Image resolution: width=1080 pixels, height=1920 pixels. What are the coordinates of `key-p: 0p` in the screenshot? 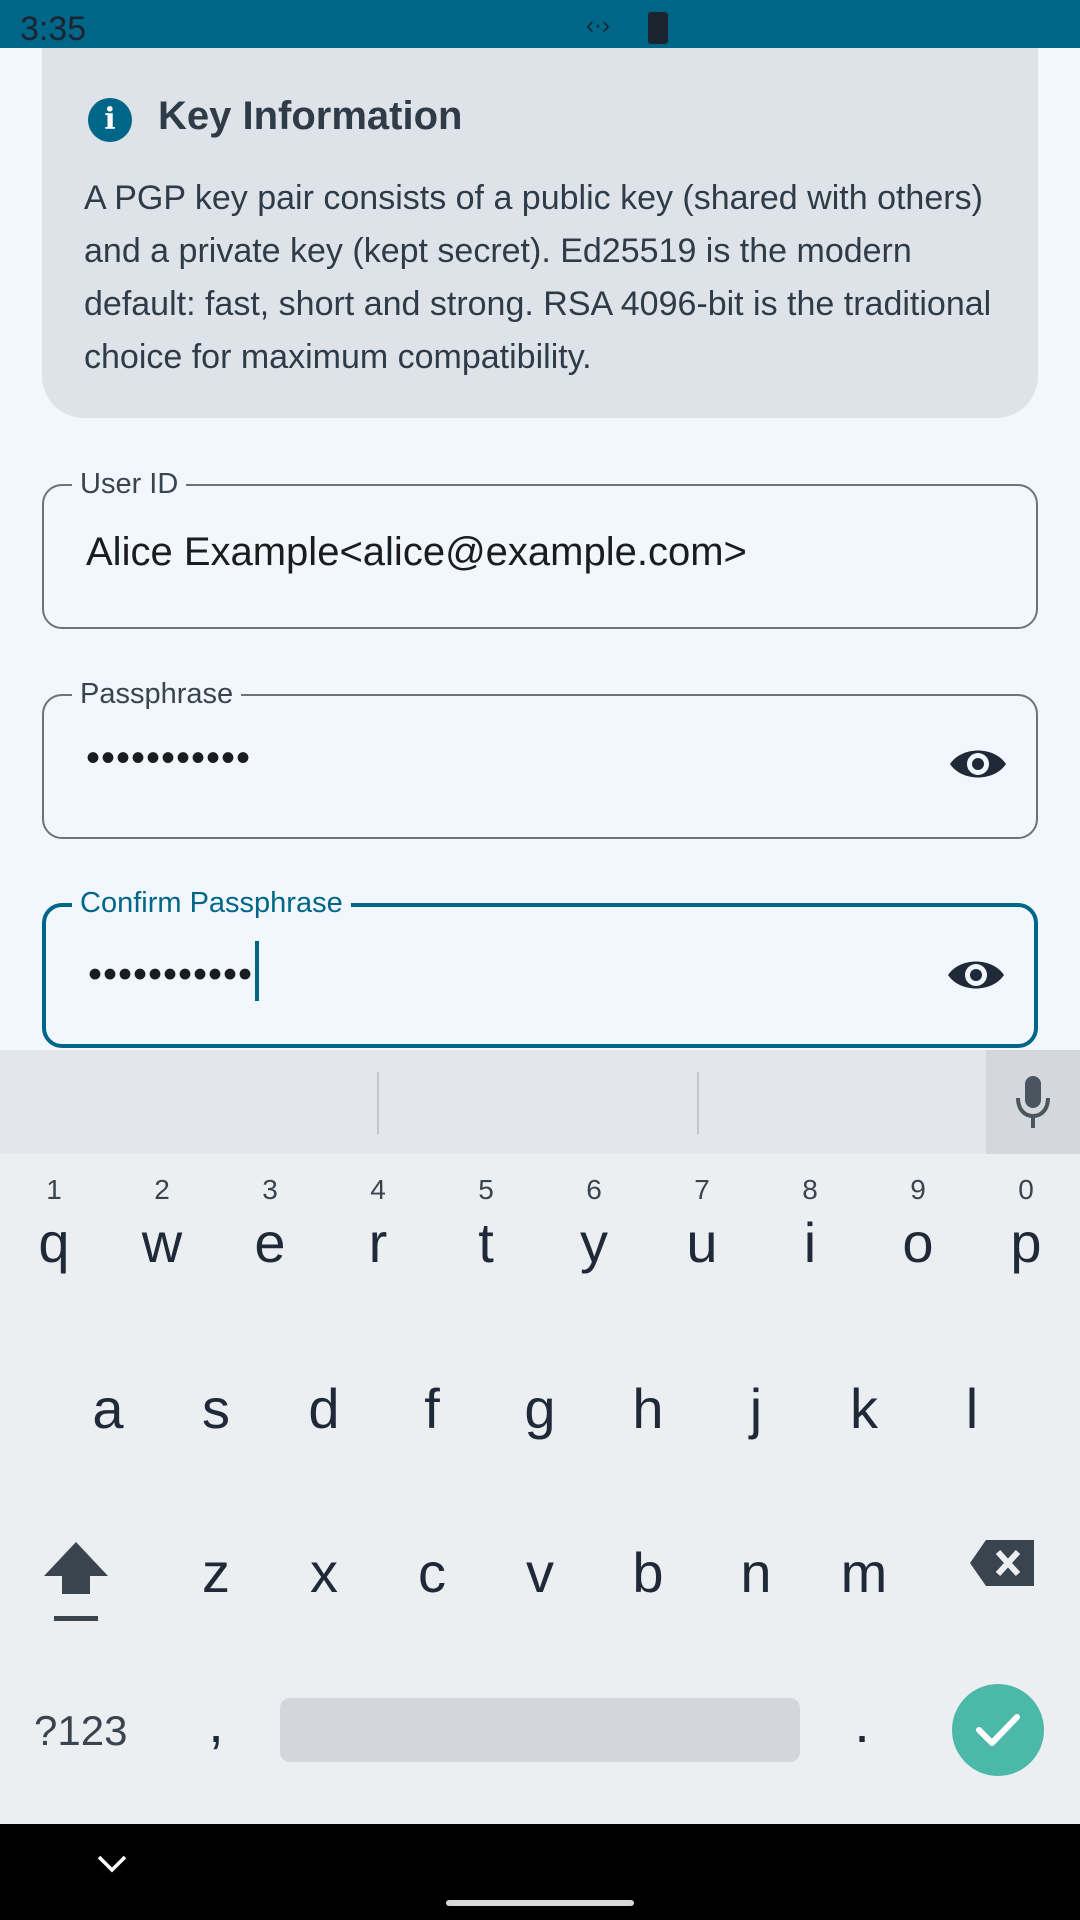 It's located at (1026, 1224).